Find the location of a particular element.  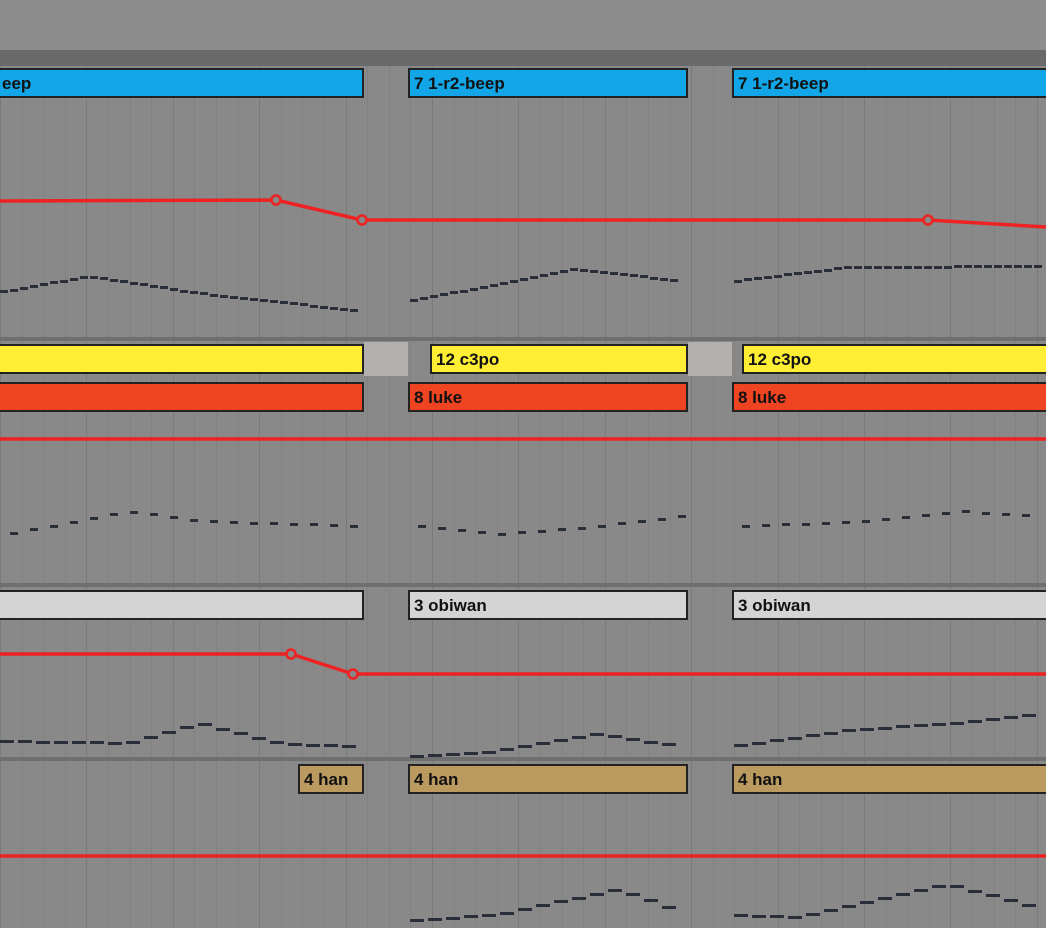

clip-c3po is located at coordinates (182, 359).